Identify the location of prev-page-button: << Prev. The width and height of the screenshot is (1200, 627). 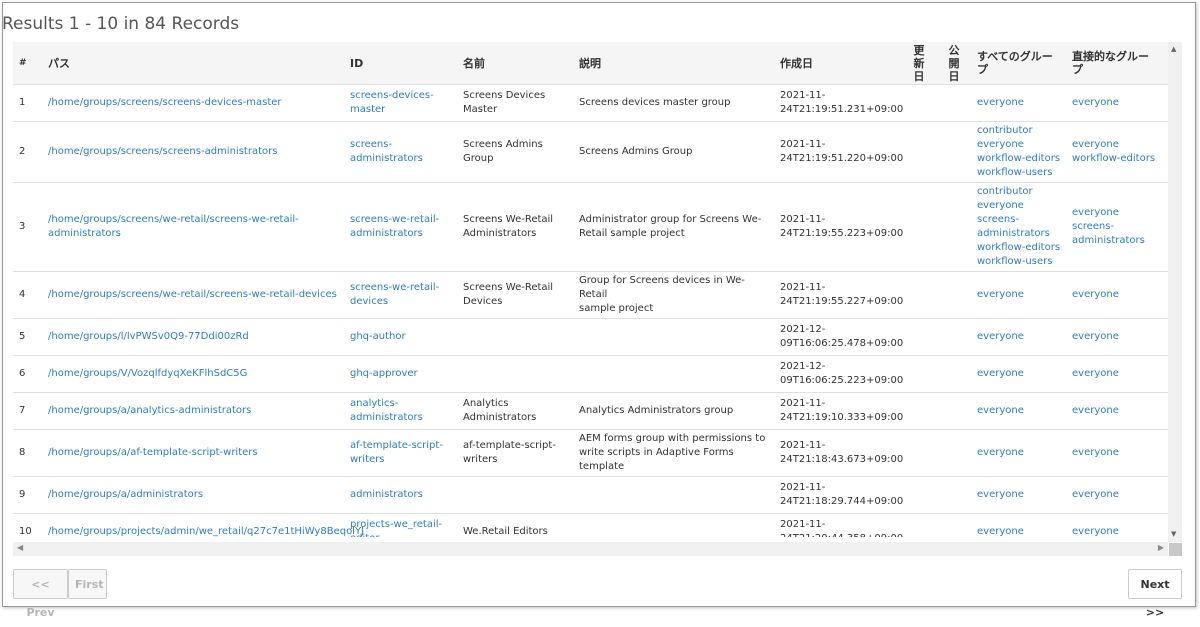
(40, 594).